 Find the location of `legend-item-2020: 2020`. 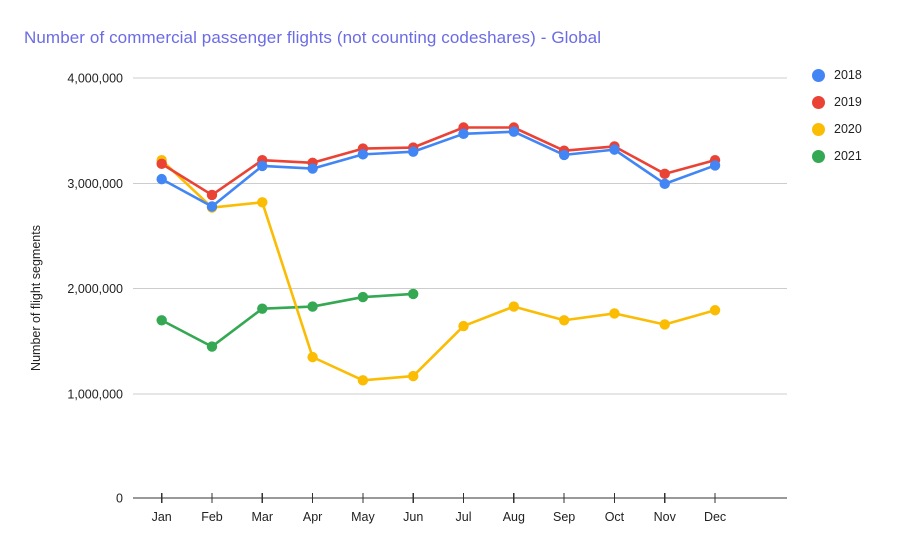

legend-item-2020: 2020 is located at coordinates (852, 129).